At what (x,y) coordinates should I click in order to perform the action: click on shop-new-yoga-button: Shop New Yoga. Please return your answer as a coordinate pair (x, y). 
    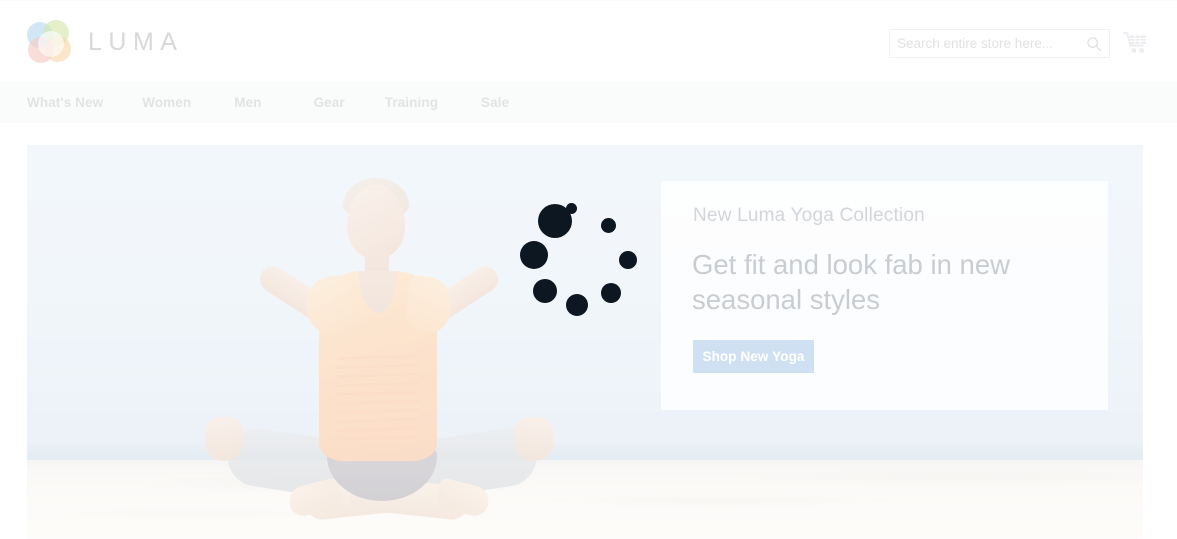
    Looking at the image, I should click on (753, 356).